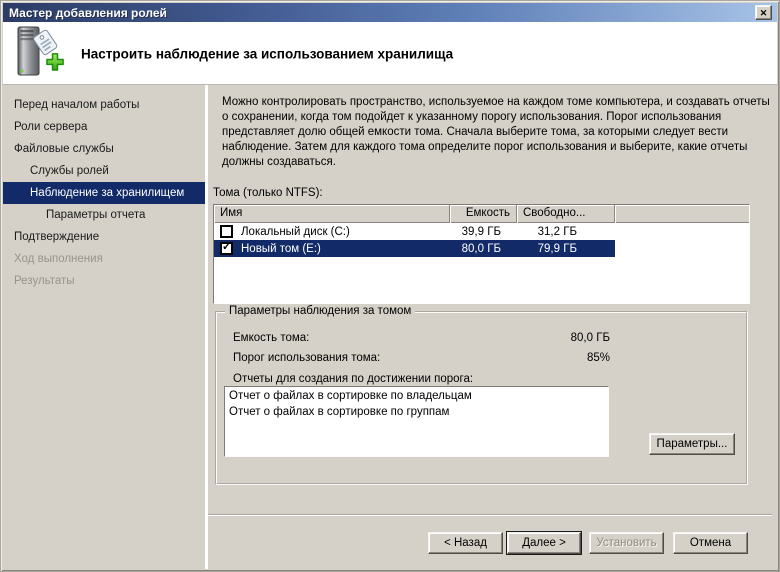 The height and width of the screenshot is (572, 780). Describe the element at coordinates (416, 412) in the screenshot. I see `report-item: Отчет о файлах в сортировке по группам` at that location.